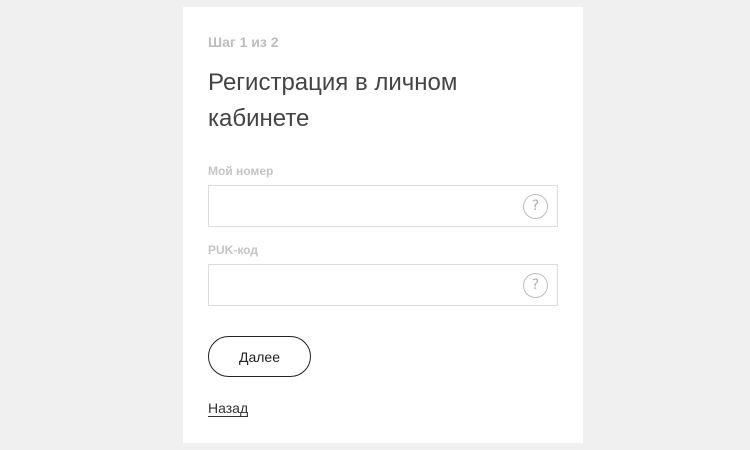 The image size is (750, 450). I want to click on phone-number-label: Мой номер, so click(241, 171).